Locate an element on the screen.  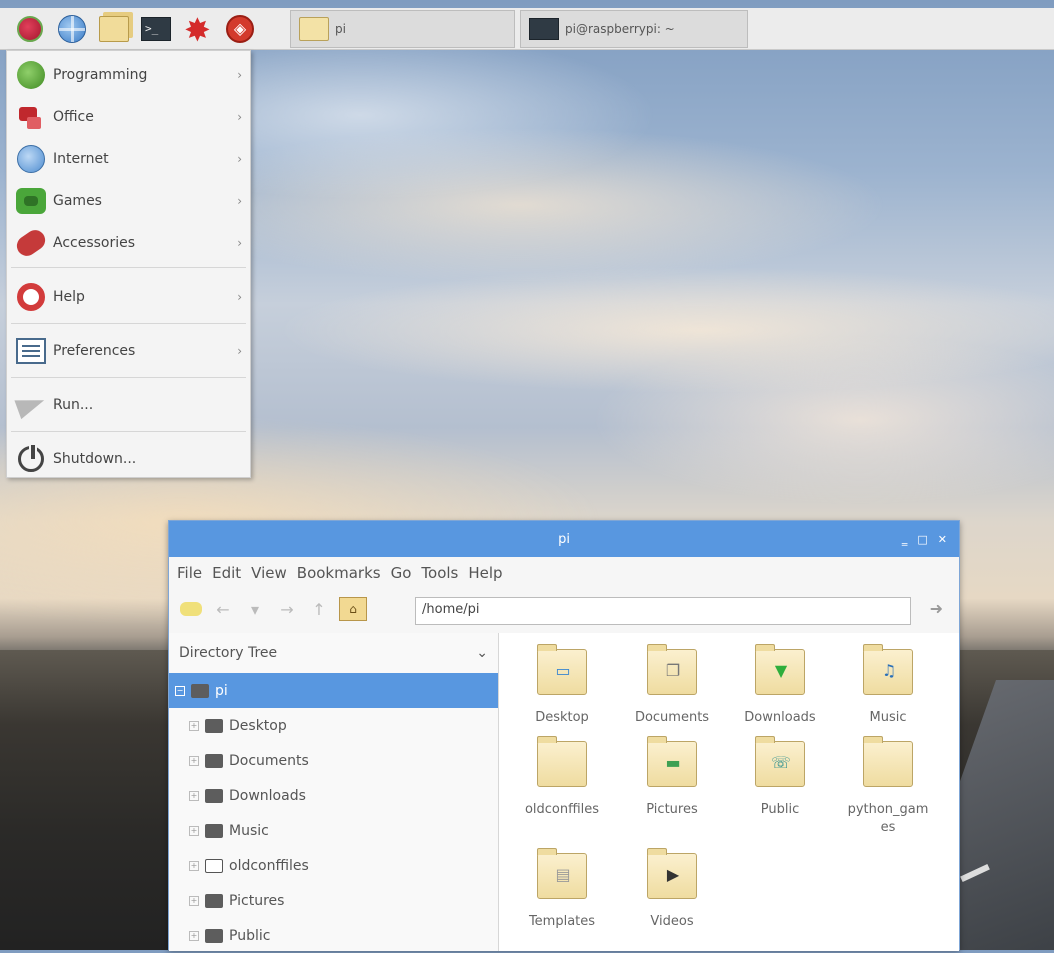
public-folder-icon is located at coordinates (214, 935).